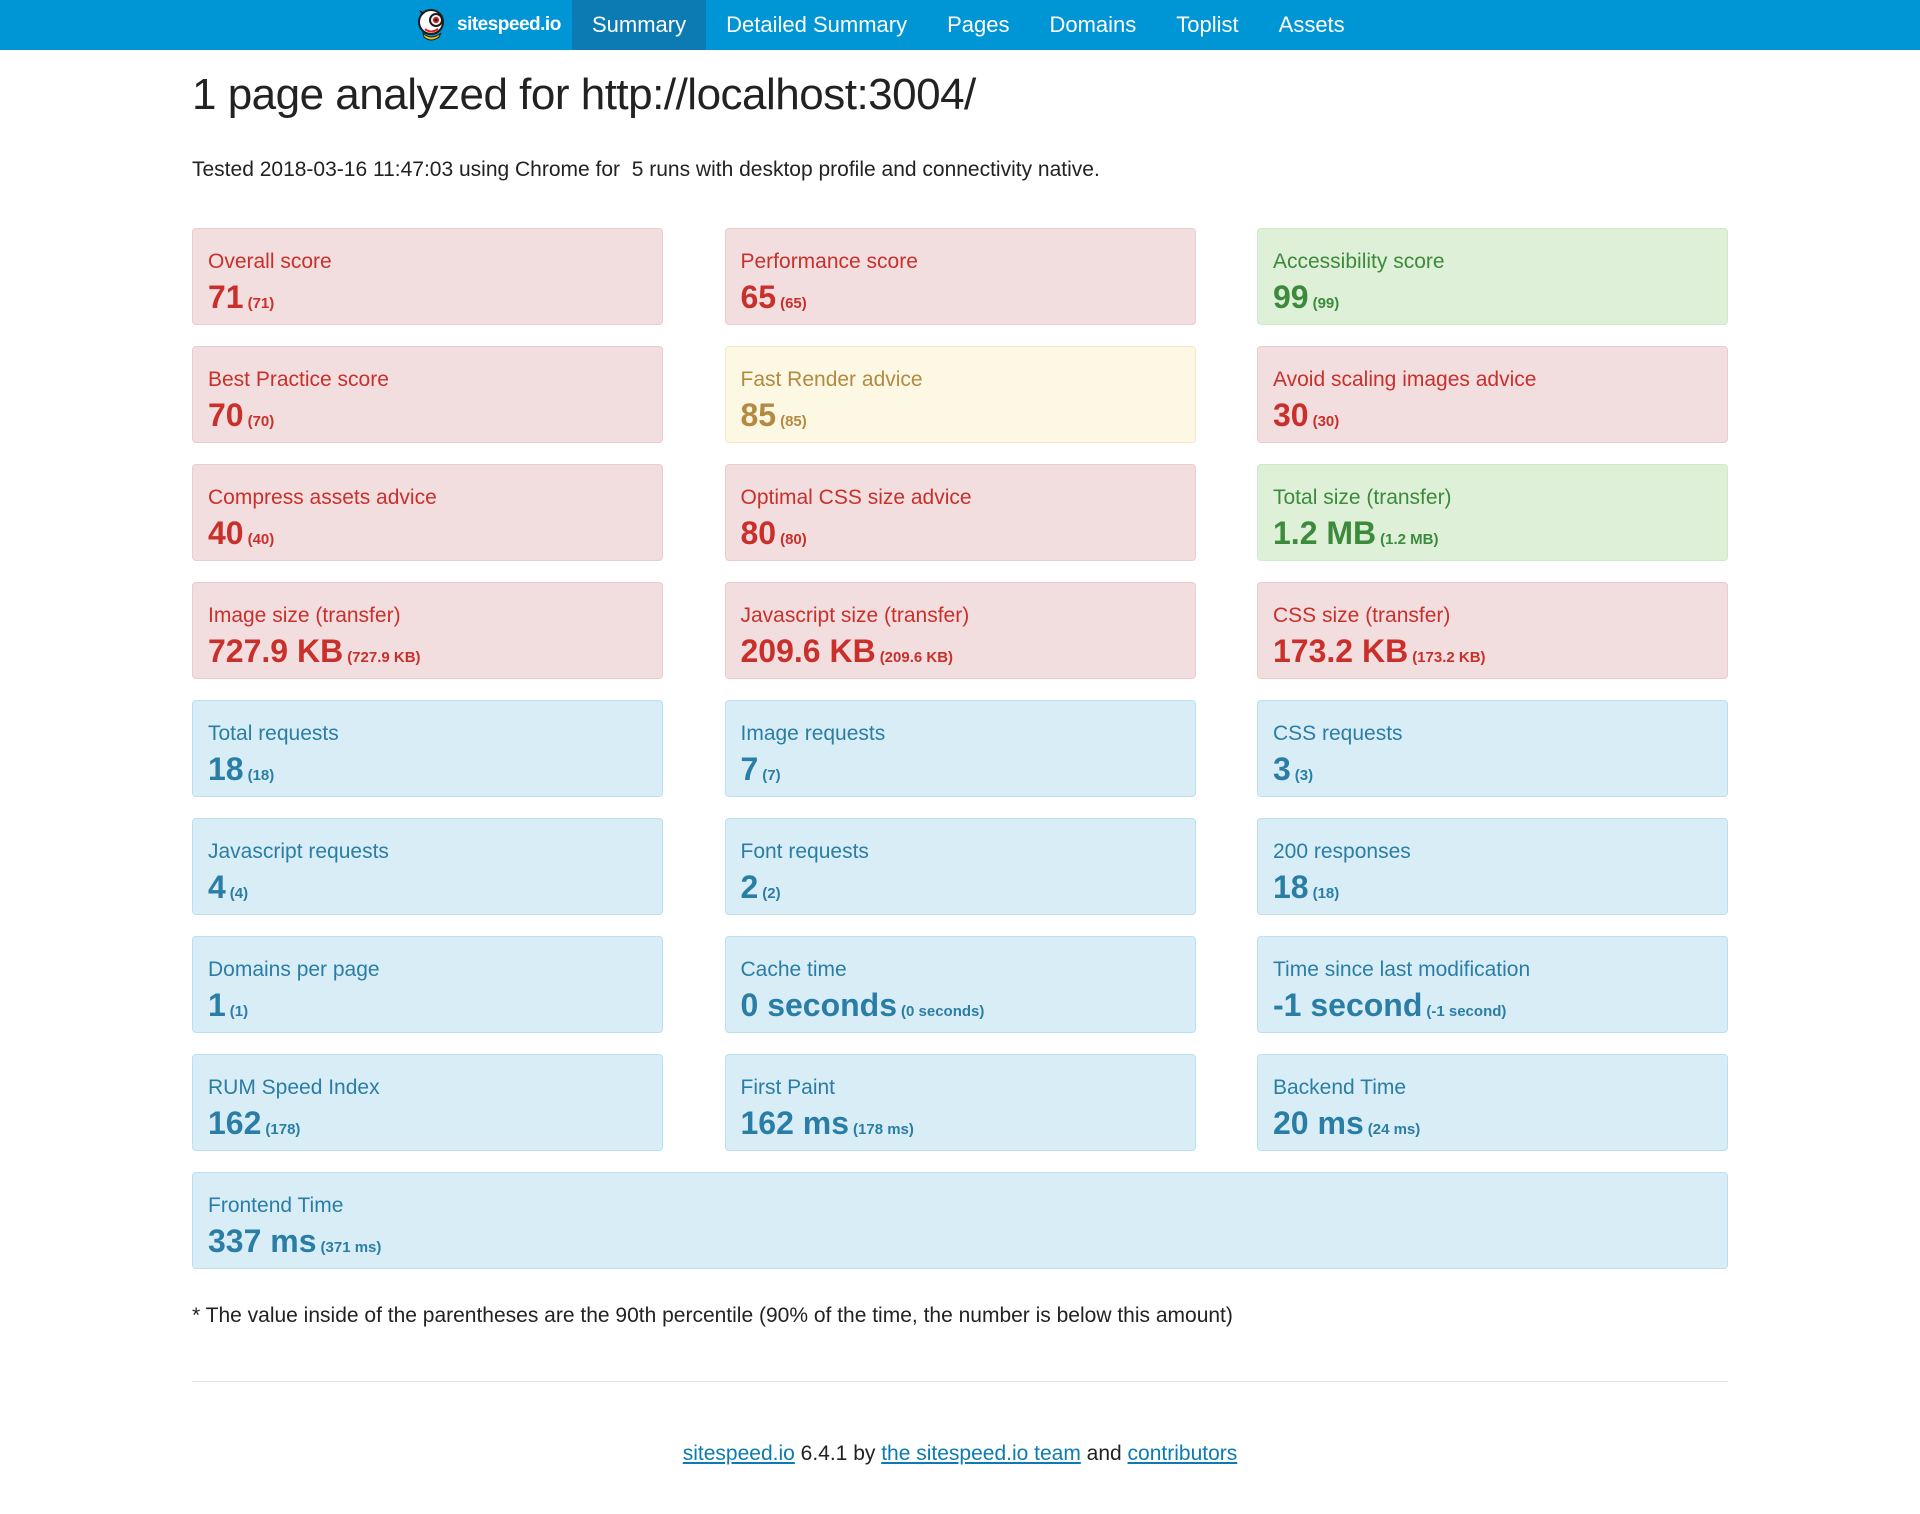 This screenshot has height=1514, width=1920. What do you see at coordinates (1340, 1087) in the screenshot?
I see `metric-label: Backend Time` at bounding box center [1340, 1087].